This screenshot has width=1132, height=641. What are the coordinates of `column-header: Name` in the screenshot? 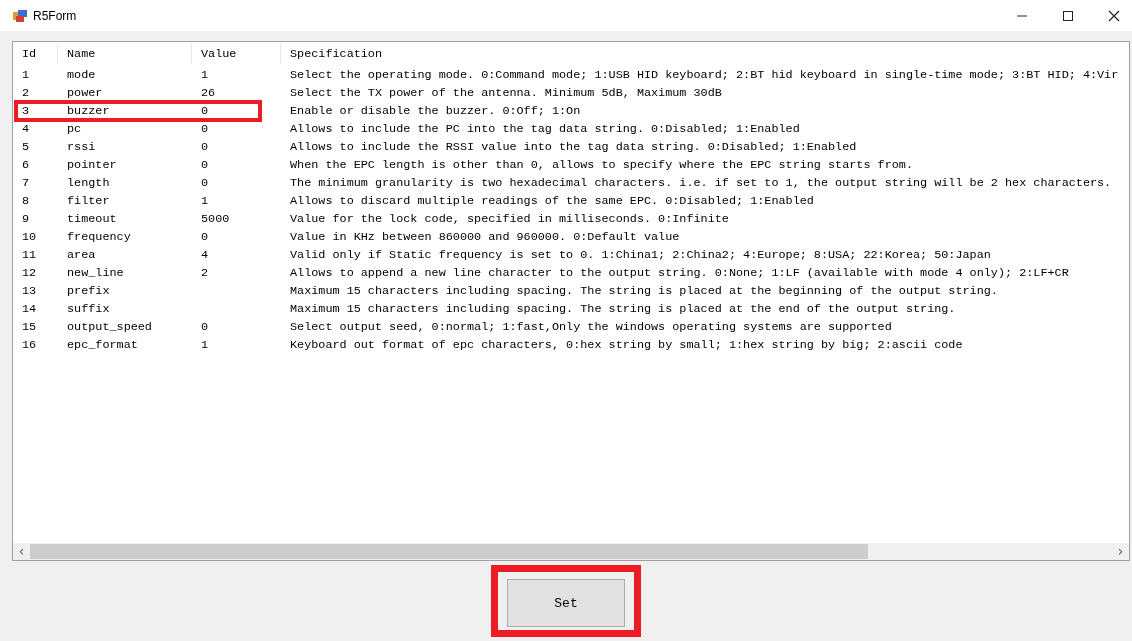 It's located at (125, 54).